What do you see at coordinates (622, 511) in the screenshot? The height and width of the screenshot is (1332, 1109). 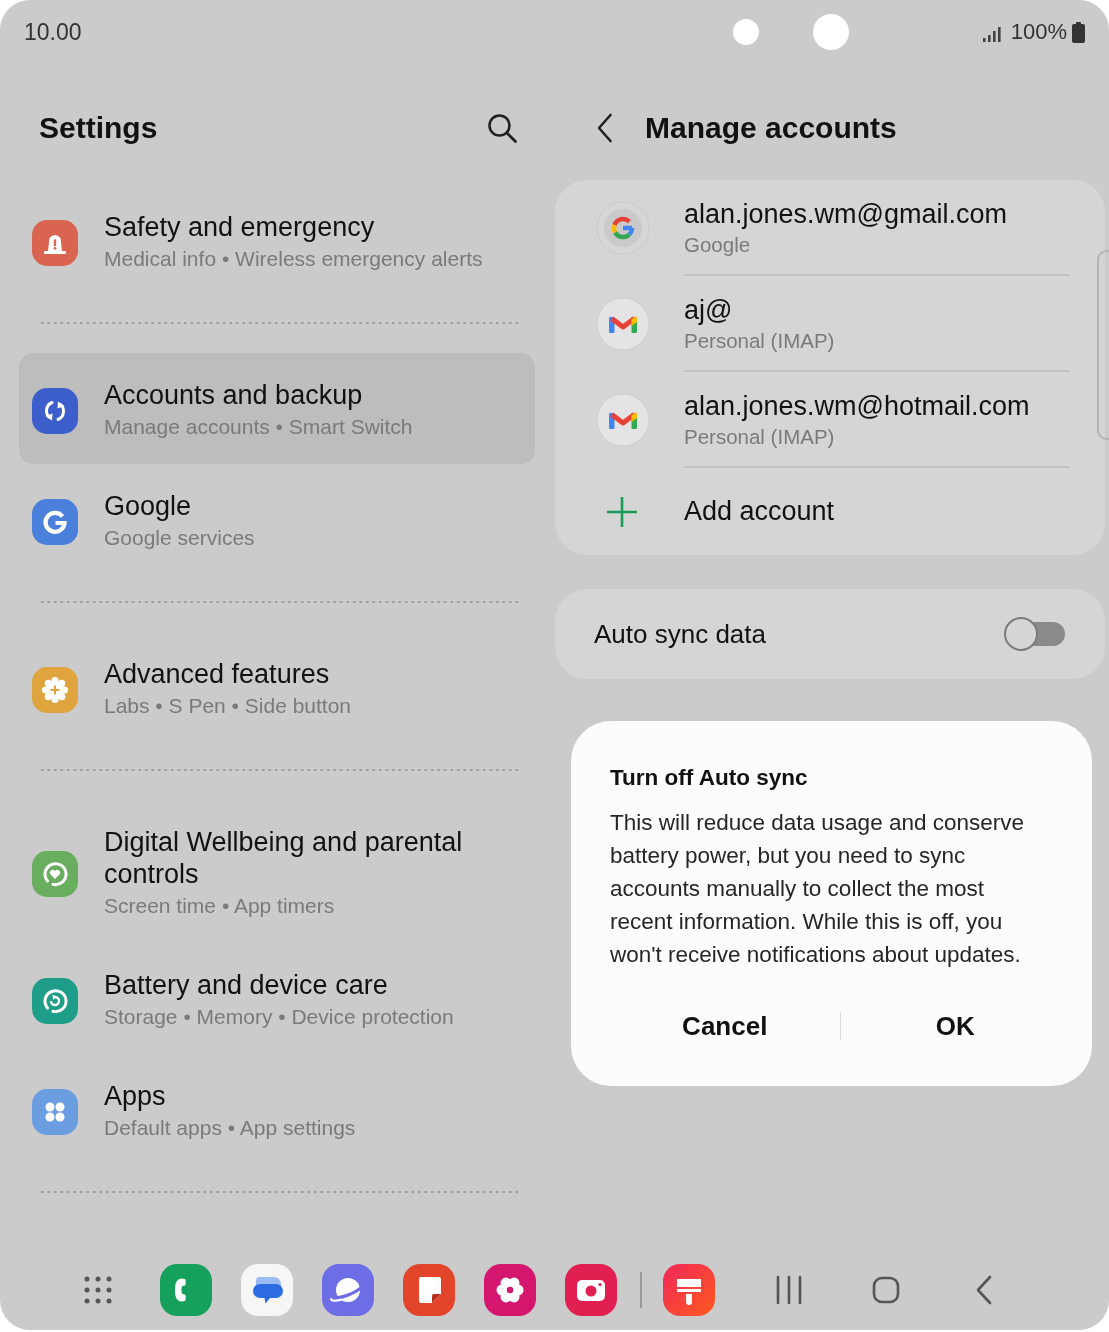 I see `plus-icon` at bounding box center [622, 511].